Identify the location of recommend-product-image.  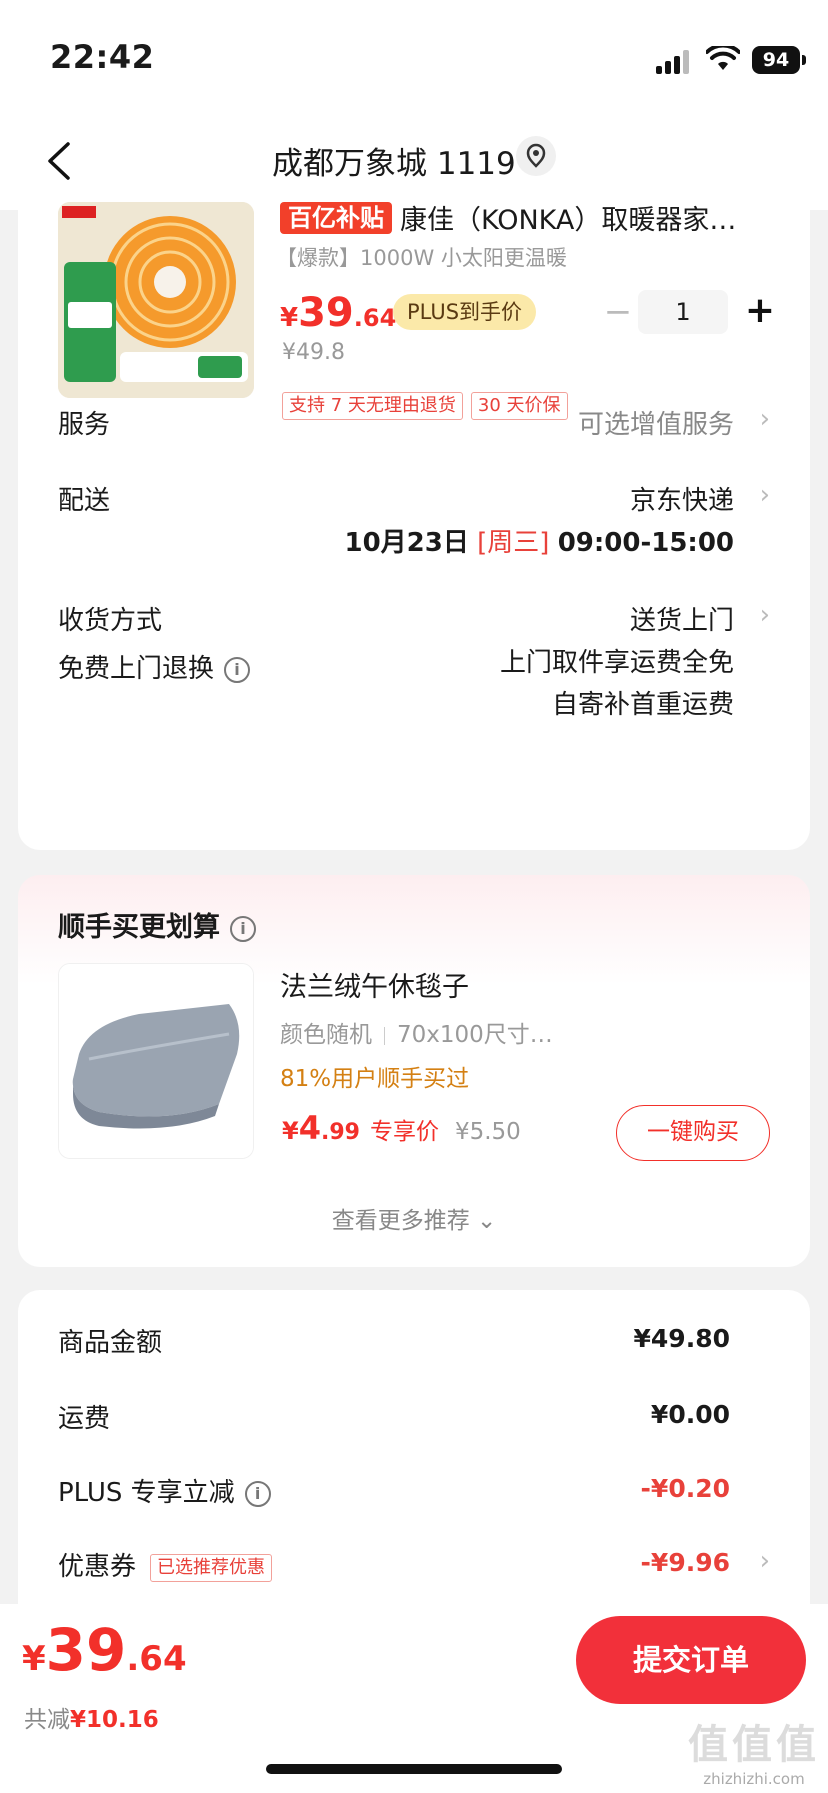
(156, 1061).